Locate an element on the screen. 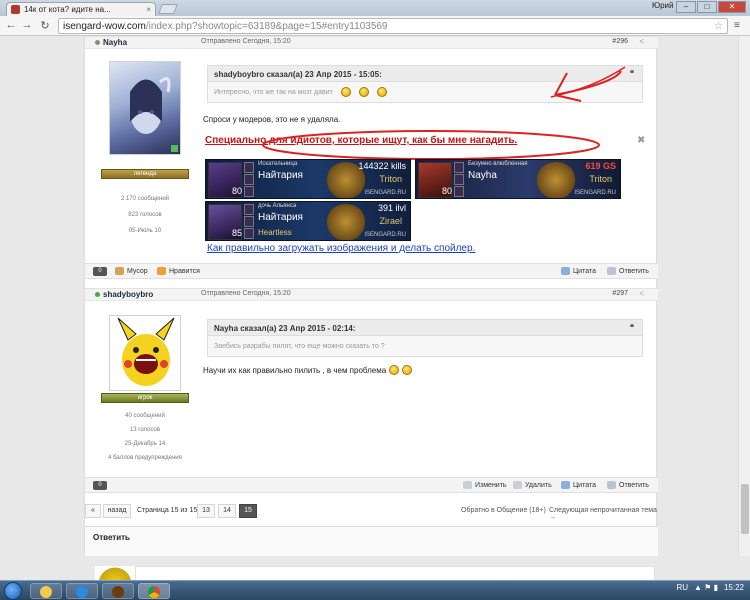 This screenshot has height=600, width=750. taskbar: RU ▲ ⚑ ▮ 15:22 is located at coordinates (375, 590).